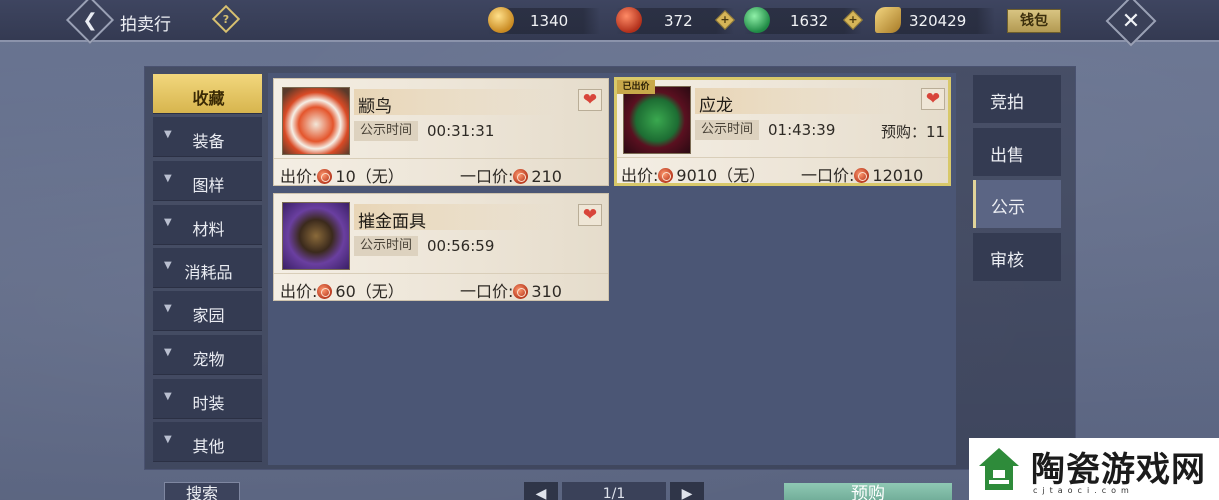 This screenshot has width=1219, height=500. Describe the element at coordinates (208, 359) in the screenshot. I see `category-label: 宠物` at that location.